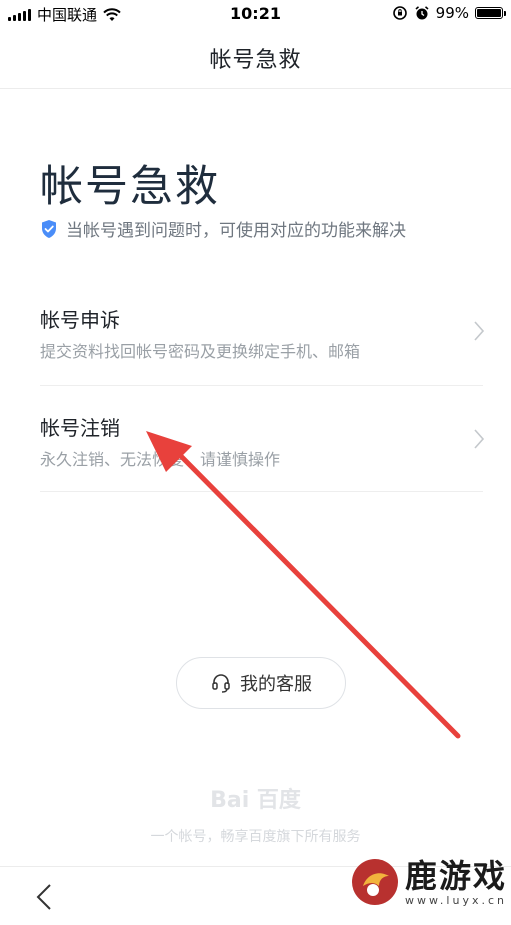 The height and width of the screenshot is (925, 511). What do you see at coordinates (262, 333) in the screenshot?
I see `menu-item-account-appeal: 帐号申诉 提交资料找回帐号密码及更换绑定手机、邮箱` at bounding box center [262, 333].